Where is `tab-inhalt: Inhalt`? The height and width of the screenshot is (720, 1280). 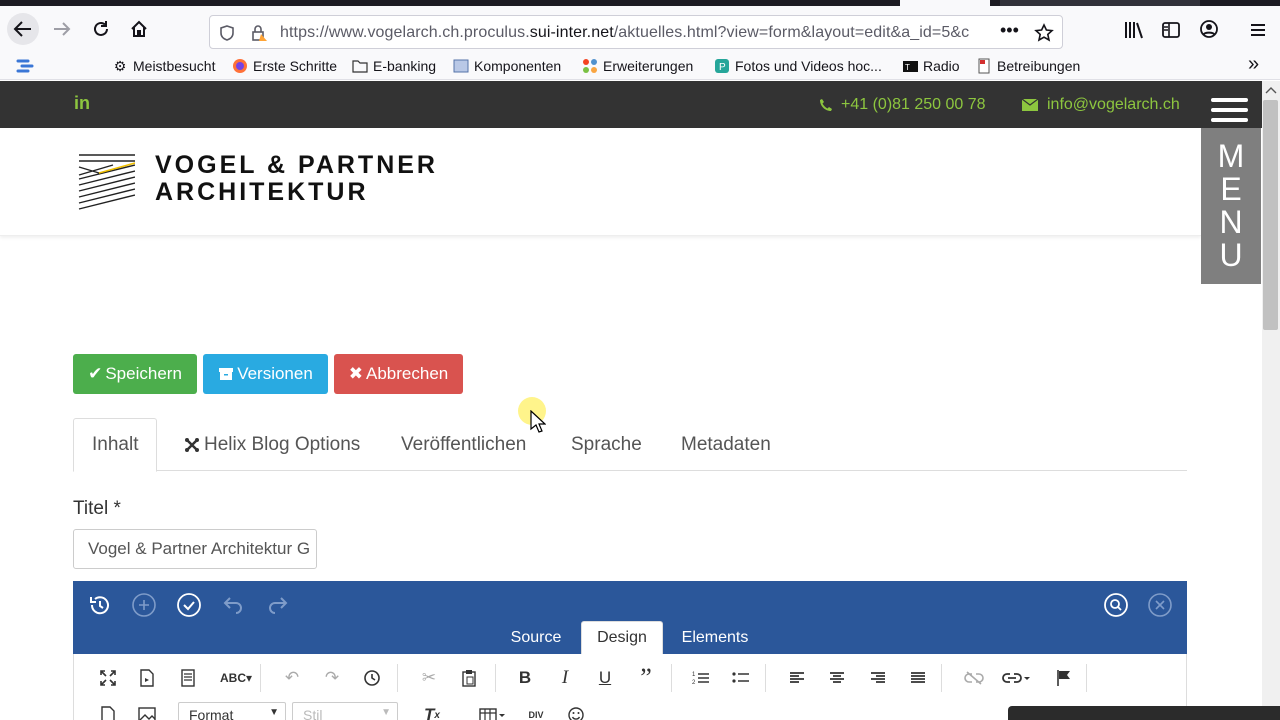 tab-inhalt: Inhalt is located at coordinates (115, 445).